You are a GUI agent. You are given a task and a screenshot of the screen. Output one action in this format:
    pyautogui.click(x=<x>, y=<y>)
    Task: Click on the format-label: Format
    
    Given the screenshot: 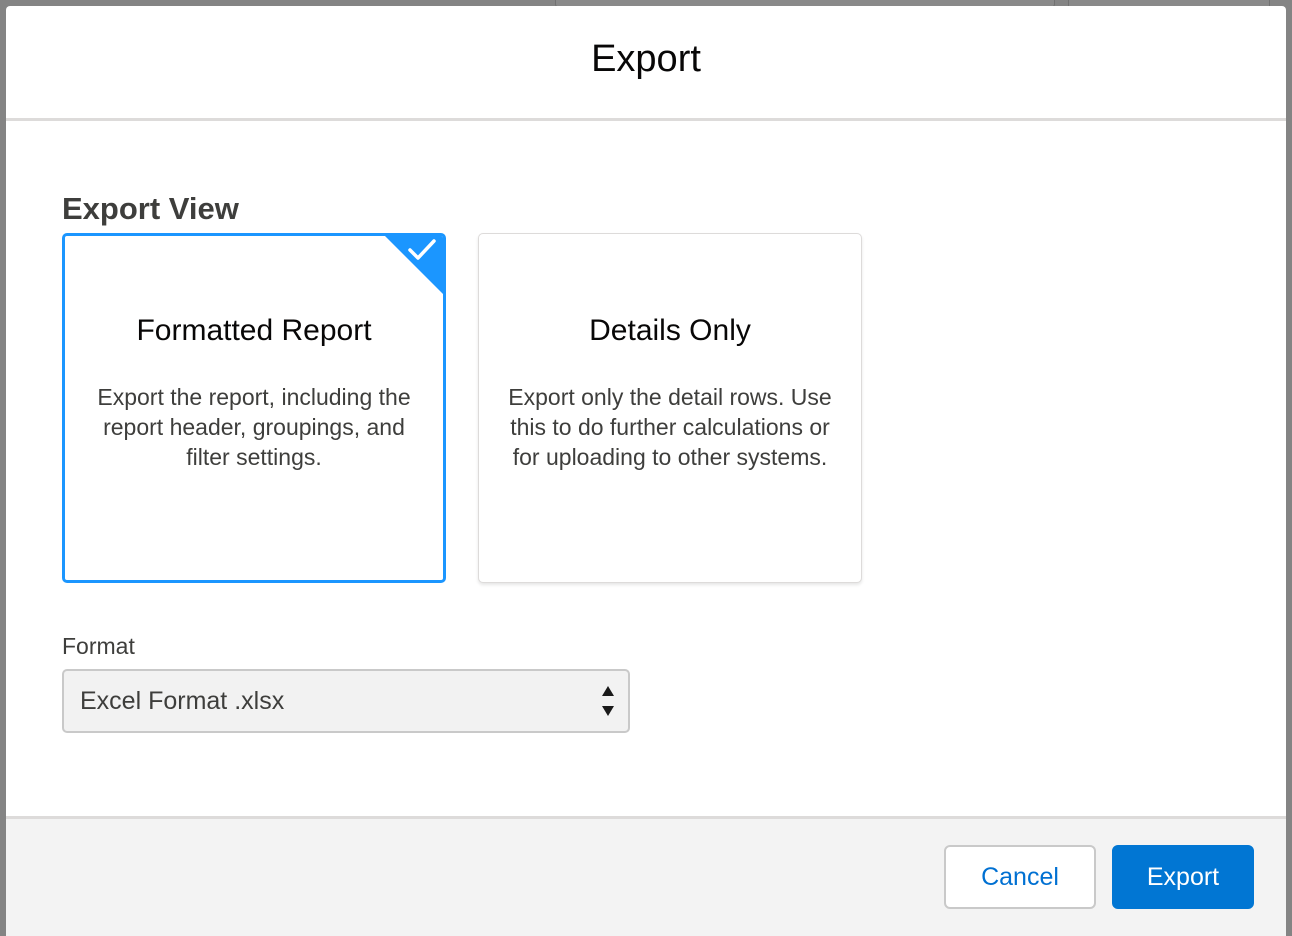 What is the action you would take?
    pyautogui.click(x=98, y=646)
    